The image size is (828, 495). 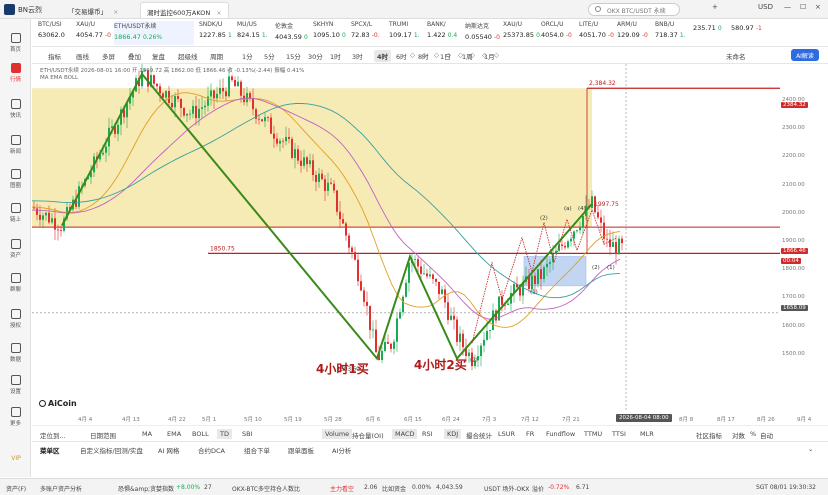 What do you see at coordinates (293, 56) in the screenshot?
I see `period-option: 15分` at bounding box center [293, 56].